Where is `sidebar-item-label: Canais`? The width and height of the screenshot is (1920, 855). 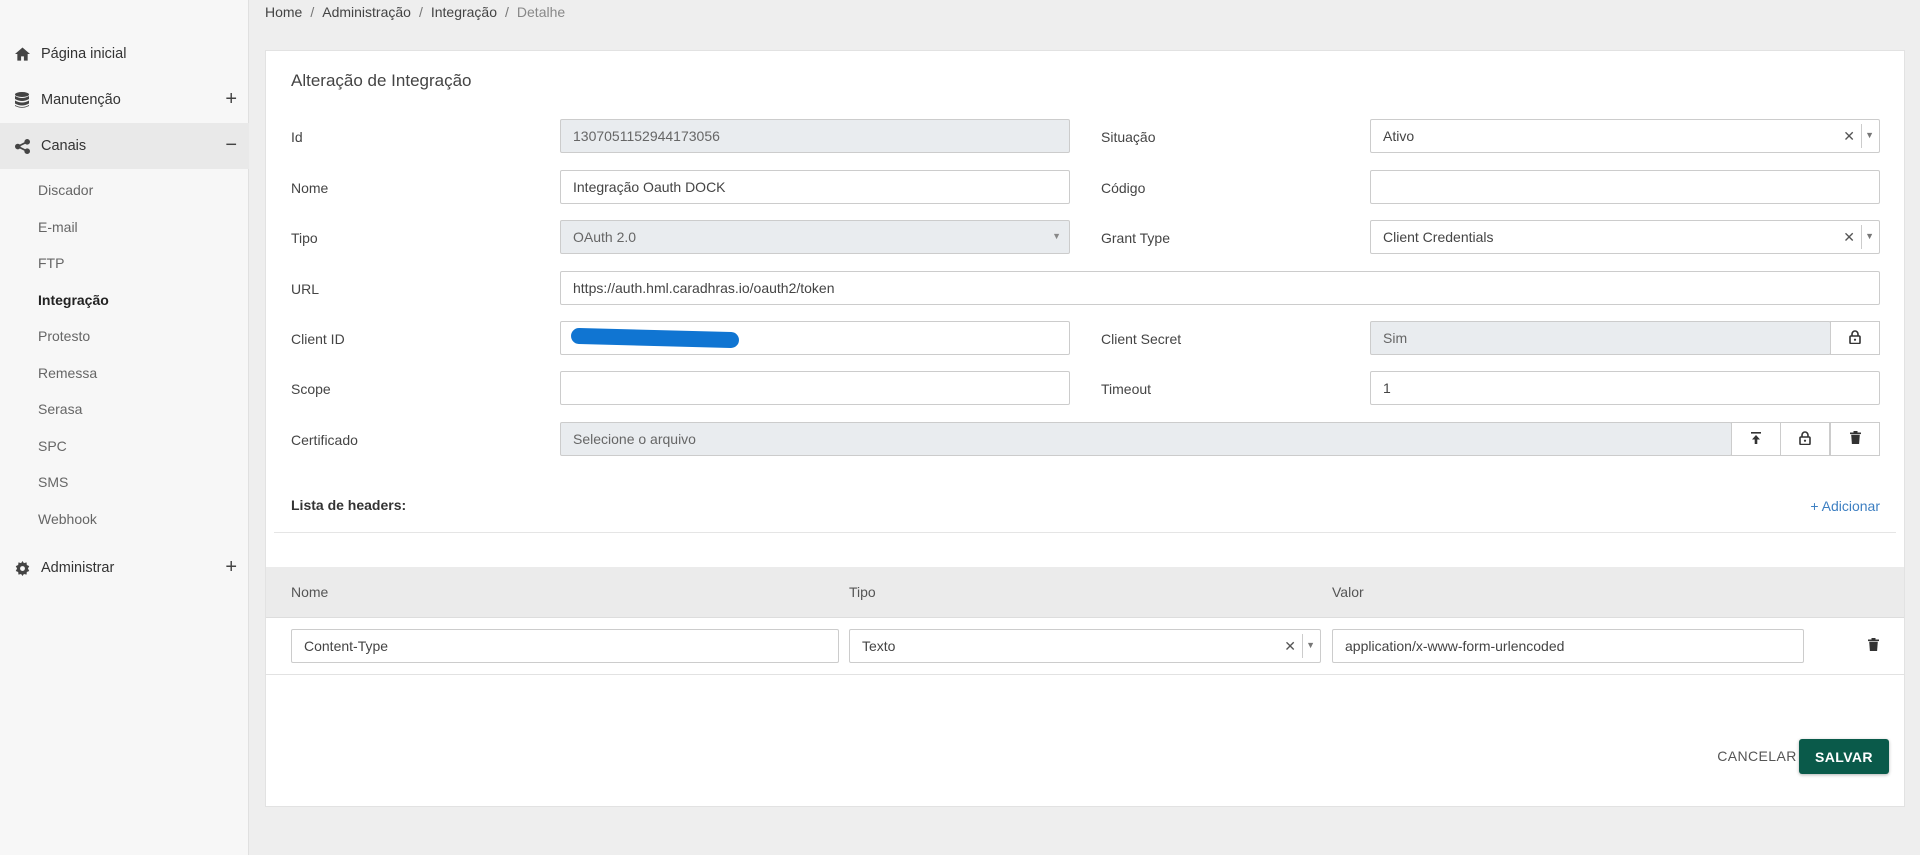
sidebar-item-label: Canais is located at coordinates (64, 146).